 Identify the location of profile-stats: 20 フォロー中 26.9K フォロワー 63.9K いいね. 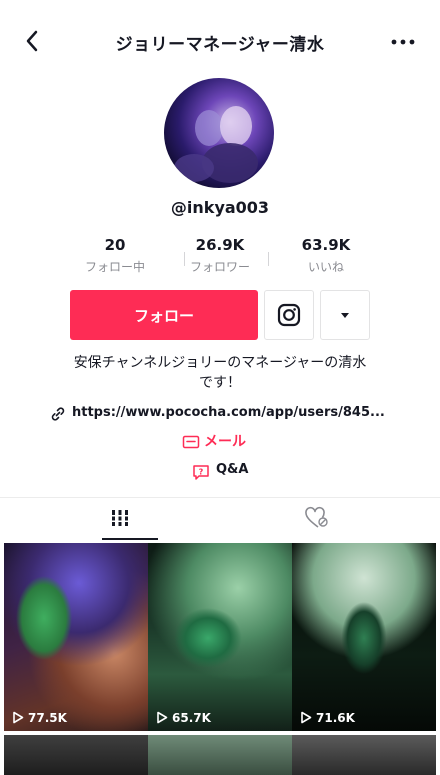
(220, 256).